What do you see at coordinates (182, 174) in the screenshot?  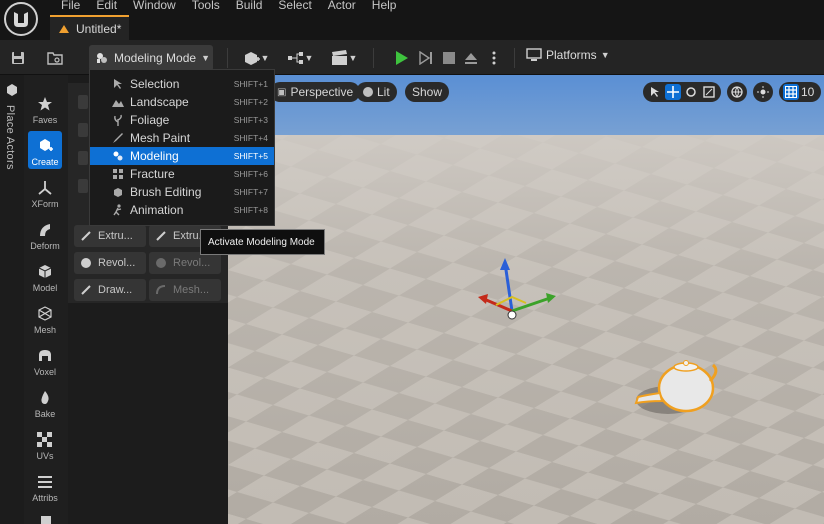 I see `mode-item-fracture: Fracture SHIFT+6` at bounding box center [182, 174].